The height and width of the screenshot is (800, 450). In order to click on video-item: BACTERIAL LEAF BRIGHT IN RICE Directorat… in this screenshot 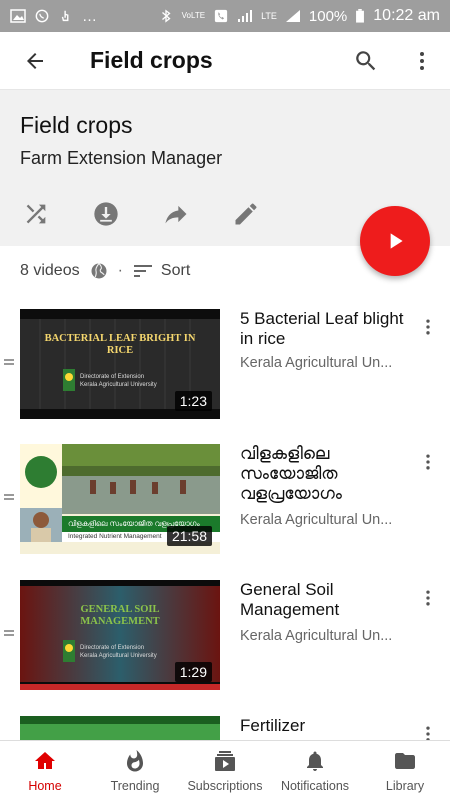, I will do `click(225, 365)`.